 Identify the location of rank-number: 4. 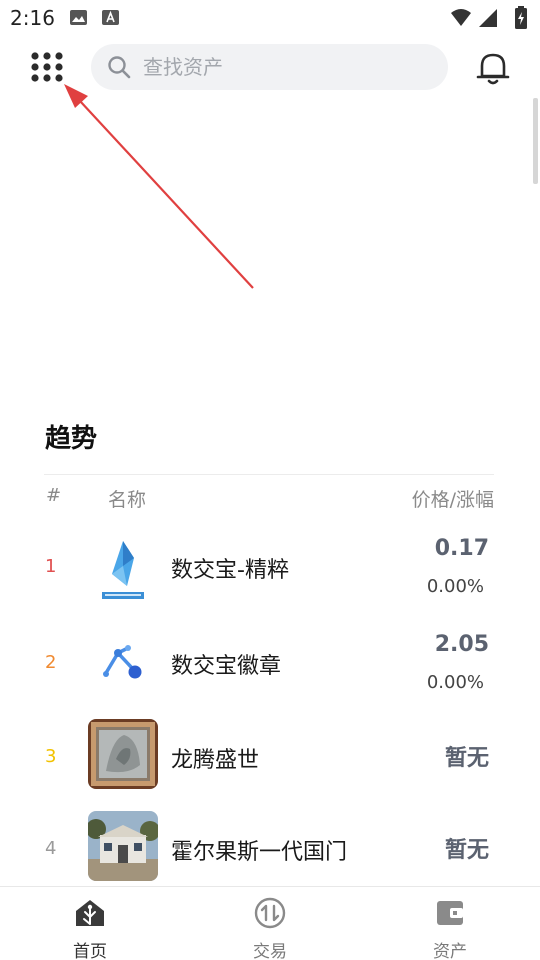
(51, 848).